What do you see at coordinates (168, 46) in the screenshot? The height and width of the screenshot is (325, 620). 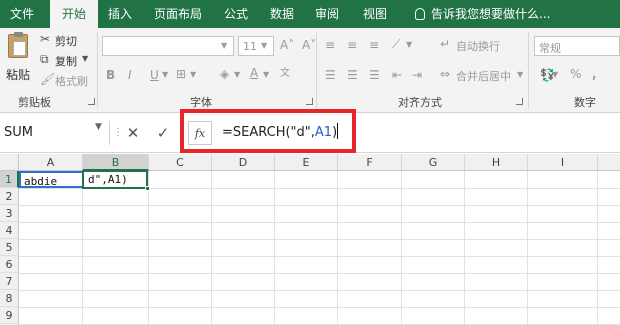 I see `font-name-dropdown: ▼` at bounding box center [168, 46].